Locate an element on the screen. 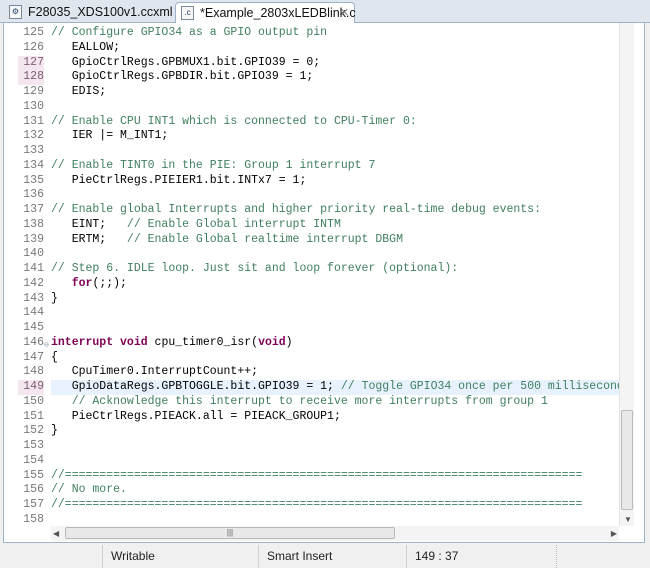 The image size is (650, 568). line-text: PieCtrlRegs.PIEIER1.bit.INTx7 = 1; is located at coordinates (179, 181).